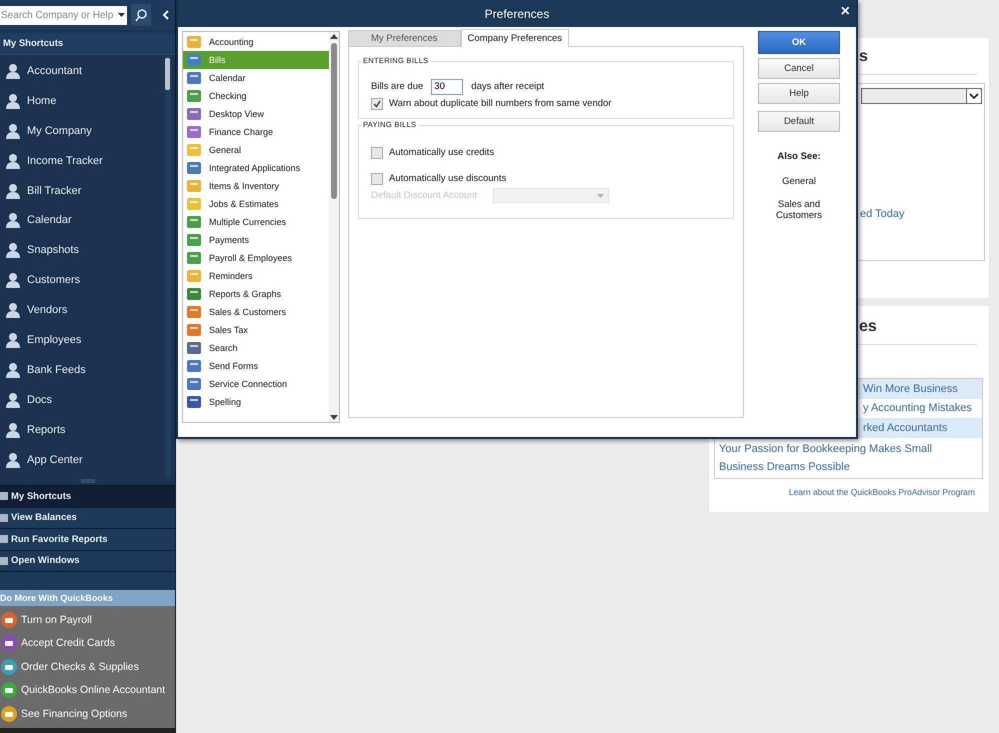 This screenshot has height=733, width=999. I want to click on nav-item: Run Favorite Reports, so click(87, 539).